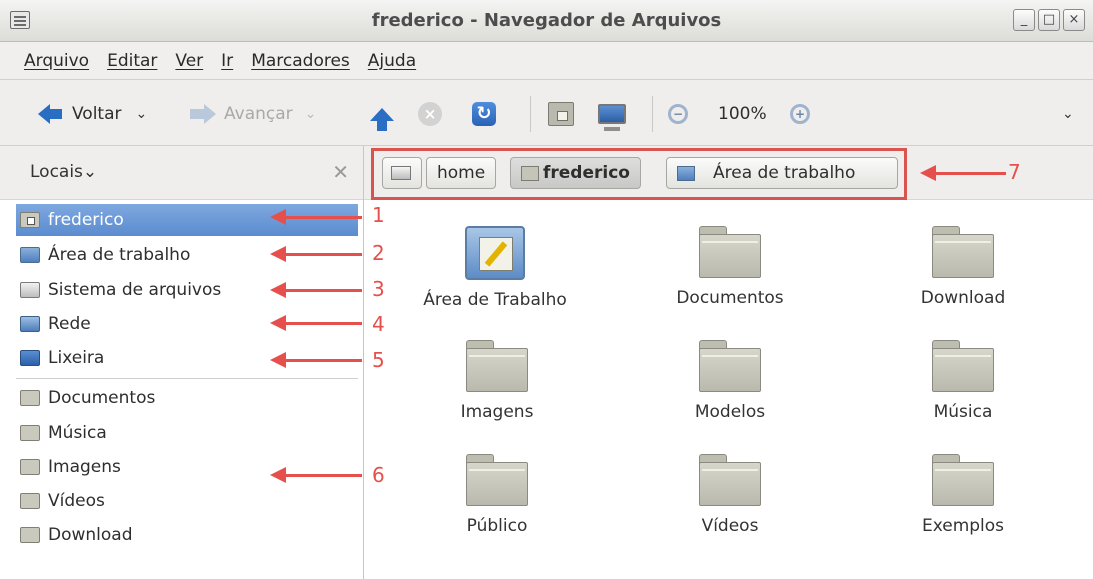 This screenshot has width=1093, height=579. I want to click on stop-icon: ×, so click(430, 114).